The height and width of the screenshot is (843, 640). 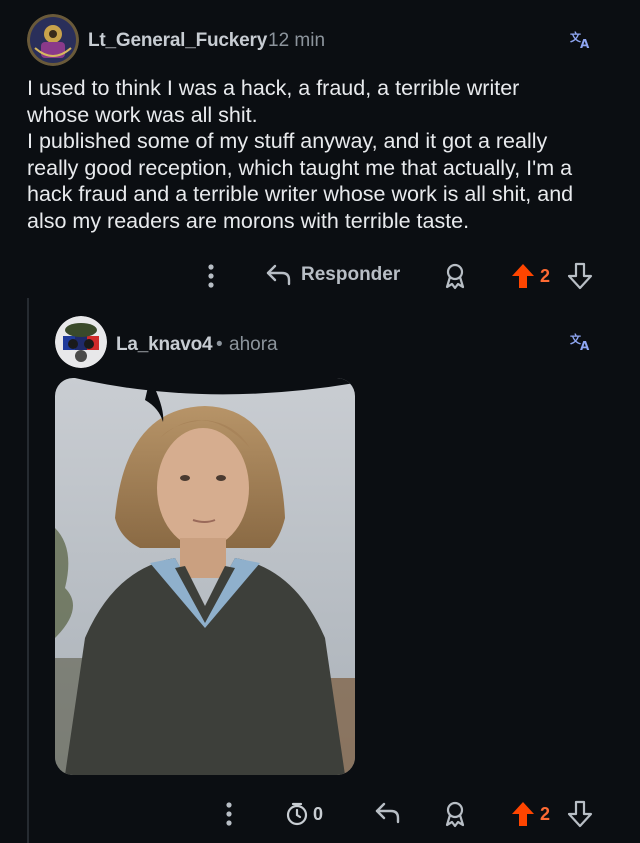 What do you see at coordinates (177, 41) in the screenshot?
I see `username: Lt_General_Fuckery` at bounding box center [177, 41].